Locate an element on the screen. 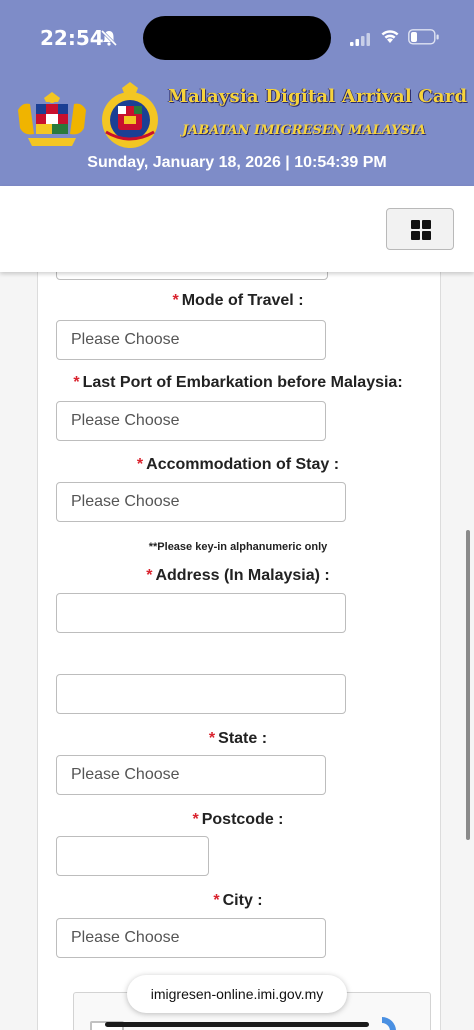 This screenshot has height=1030, width=474. state-label: * State : is located at coordinates (238, 738).